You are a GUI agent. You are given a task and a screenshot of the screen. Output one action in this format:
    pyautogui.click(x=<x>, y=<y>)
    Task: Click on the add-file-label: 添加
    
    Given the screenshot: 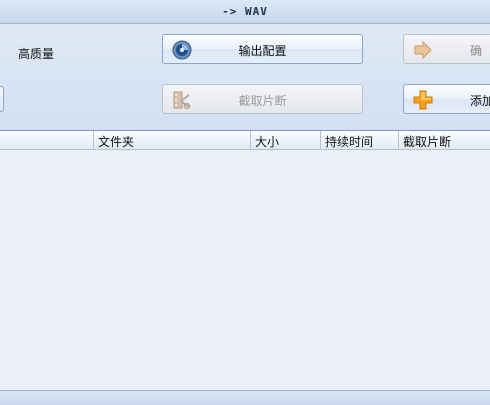 What is the action you would take?
    pyautogui.click(x=480, y=101)
    